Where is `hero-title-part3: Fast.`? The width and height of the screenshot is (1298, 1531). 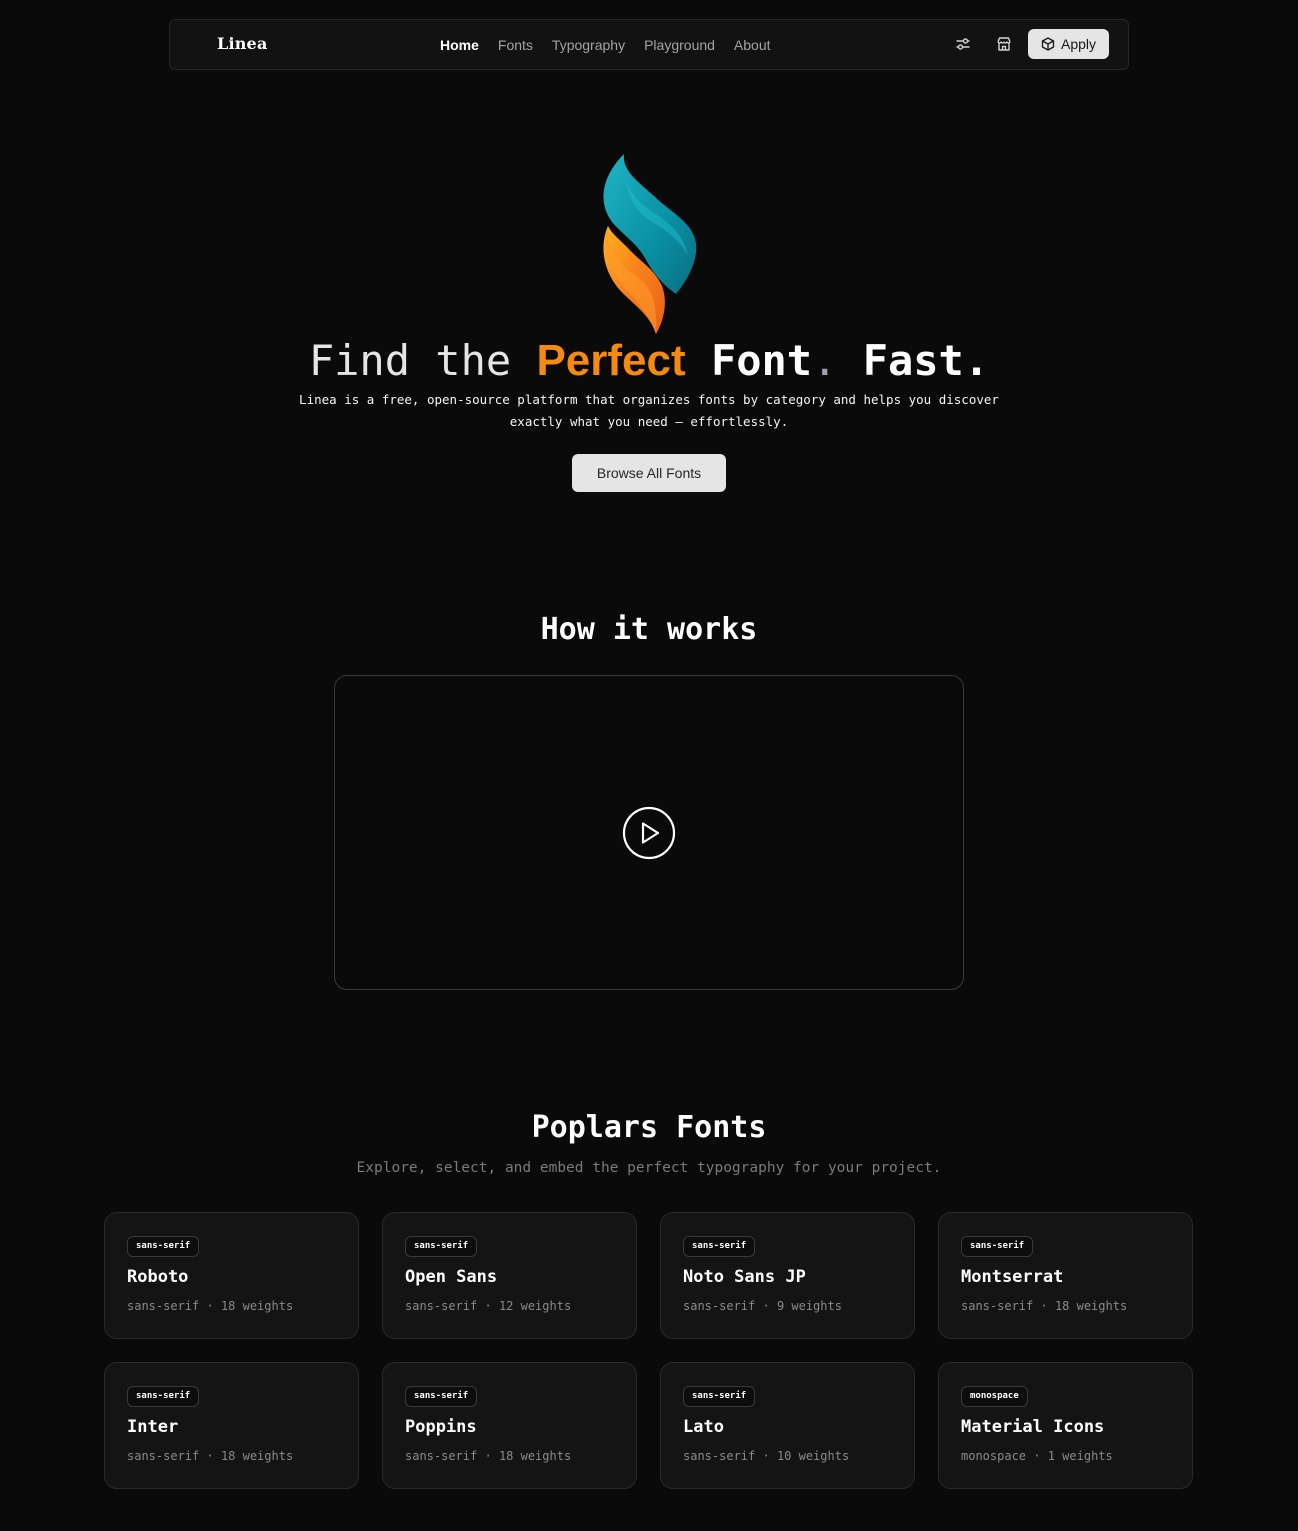
hero-title-part3: Fast. is located at coordinates (926, 360).